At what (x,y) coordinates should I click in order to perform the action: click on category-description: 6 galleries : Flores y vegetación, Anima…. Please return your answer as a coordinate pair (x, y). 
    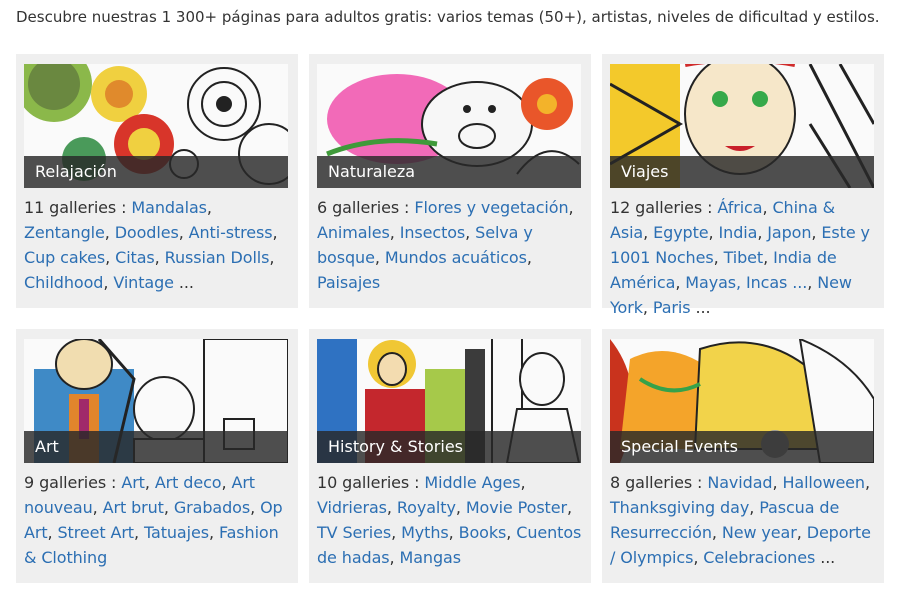
    Looking at the image, I should click on (445, 245).